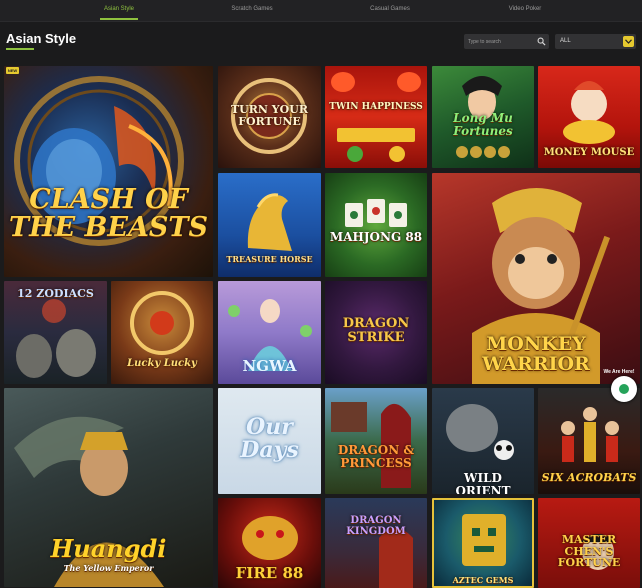  Describe the element at coordinates (565, 41) in the screenshot. I see `filter-selected-value: ALL` at that location.